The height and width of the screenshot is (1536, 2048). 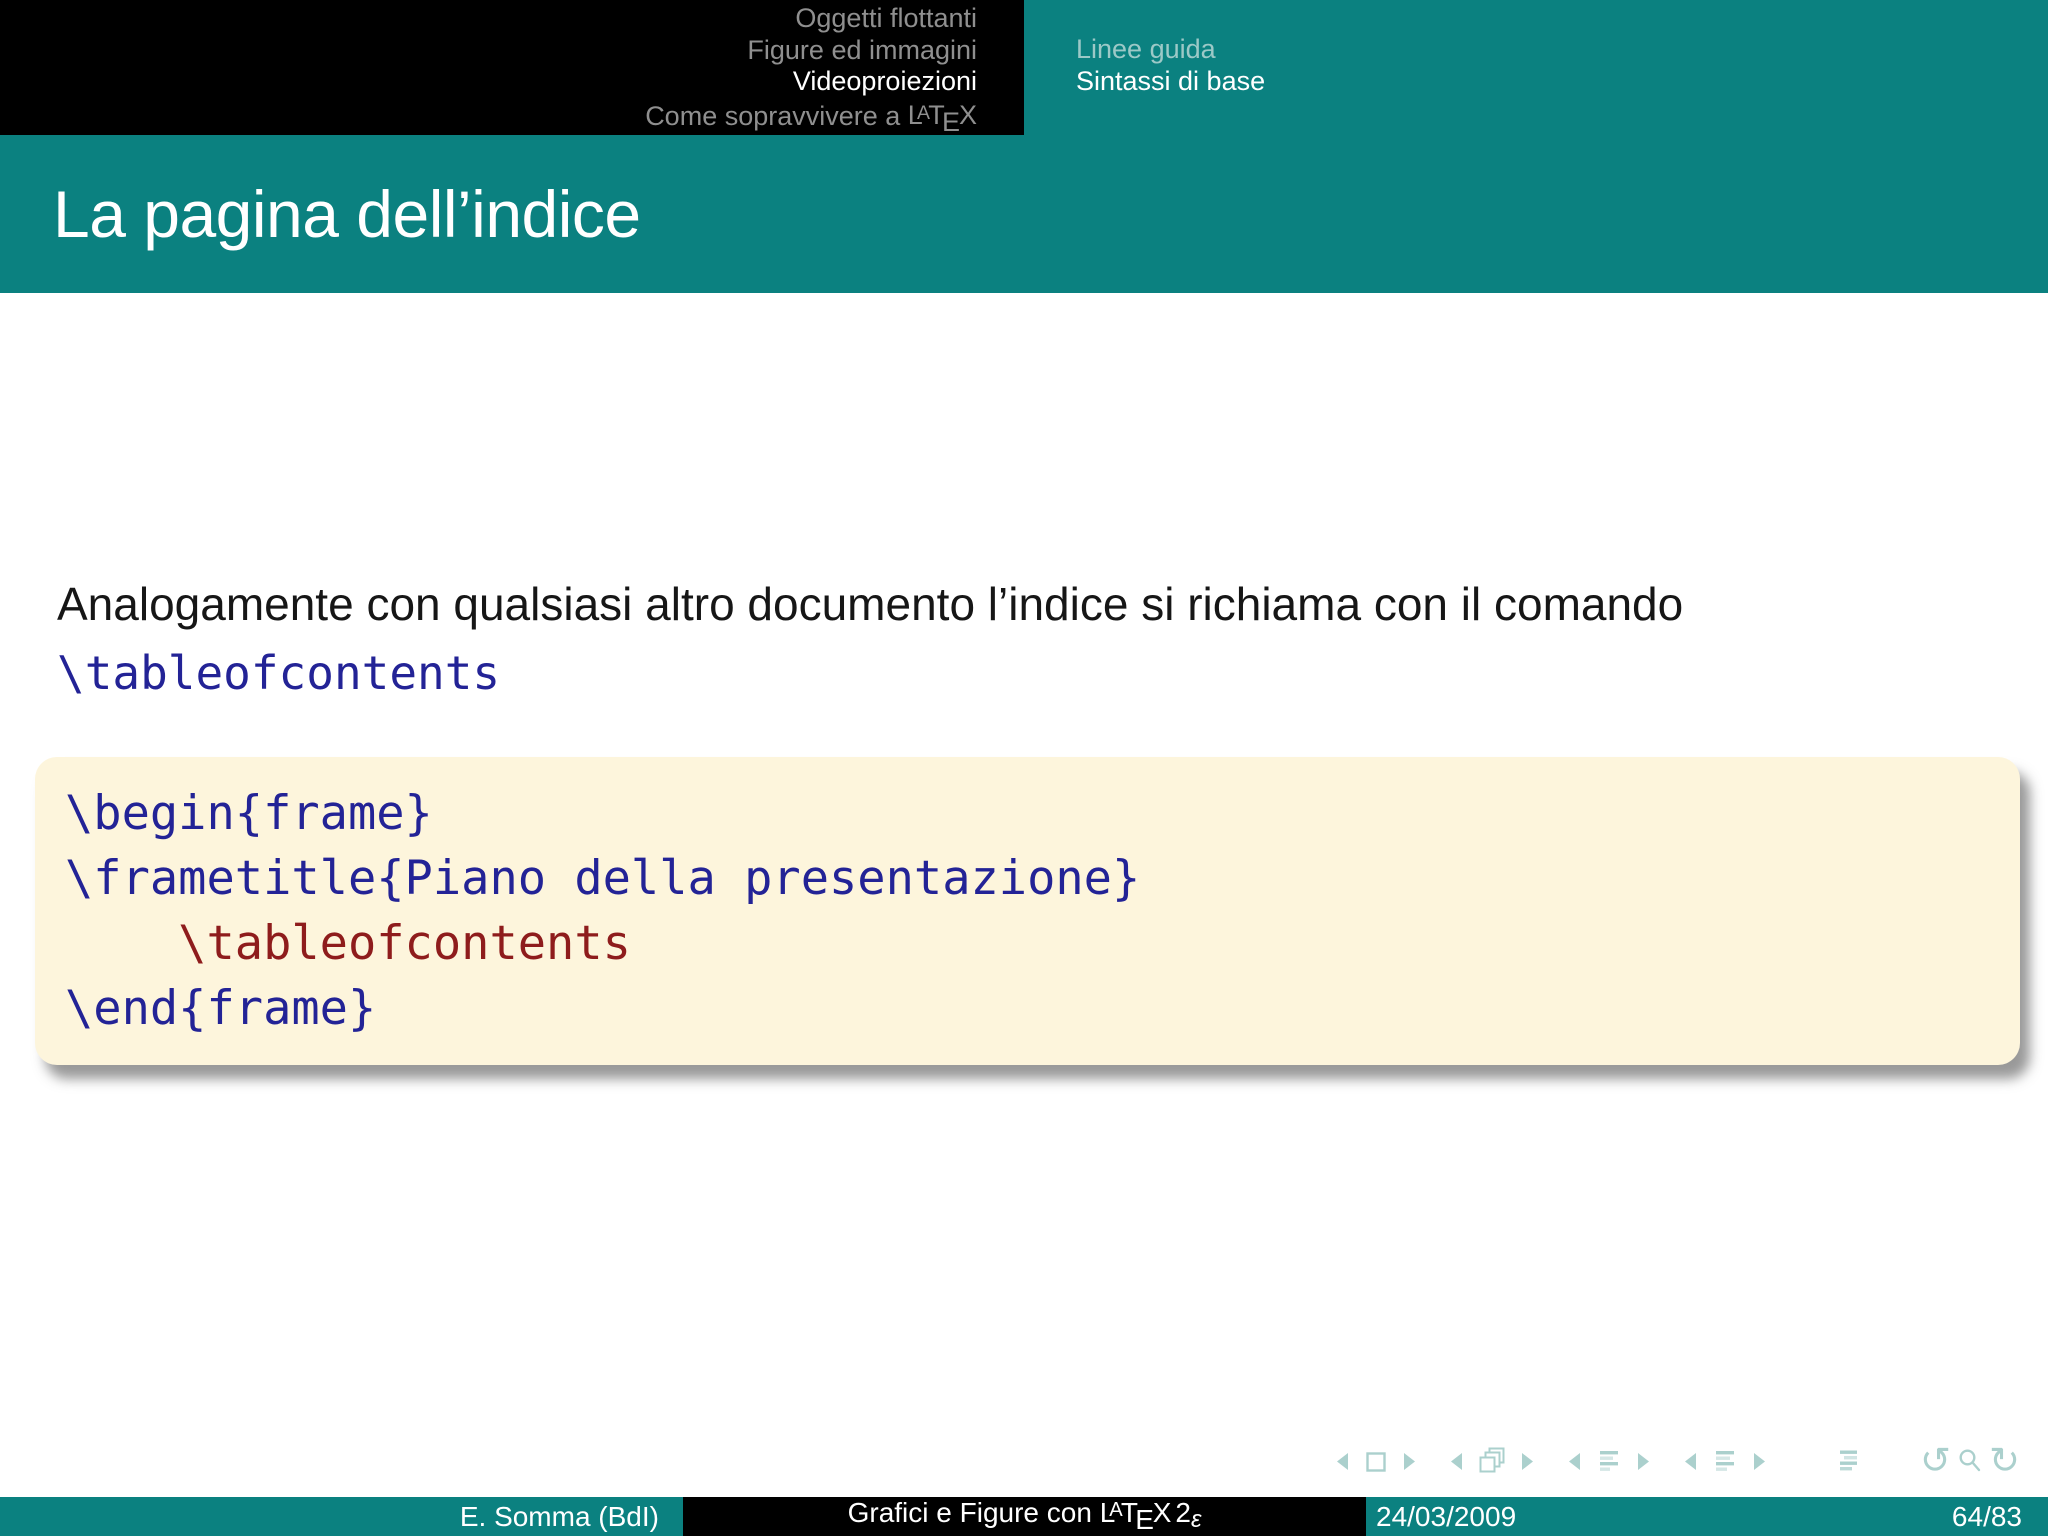 I want to click on slide-back-icon, so click(x=1343, y=1461).